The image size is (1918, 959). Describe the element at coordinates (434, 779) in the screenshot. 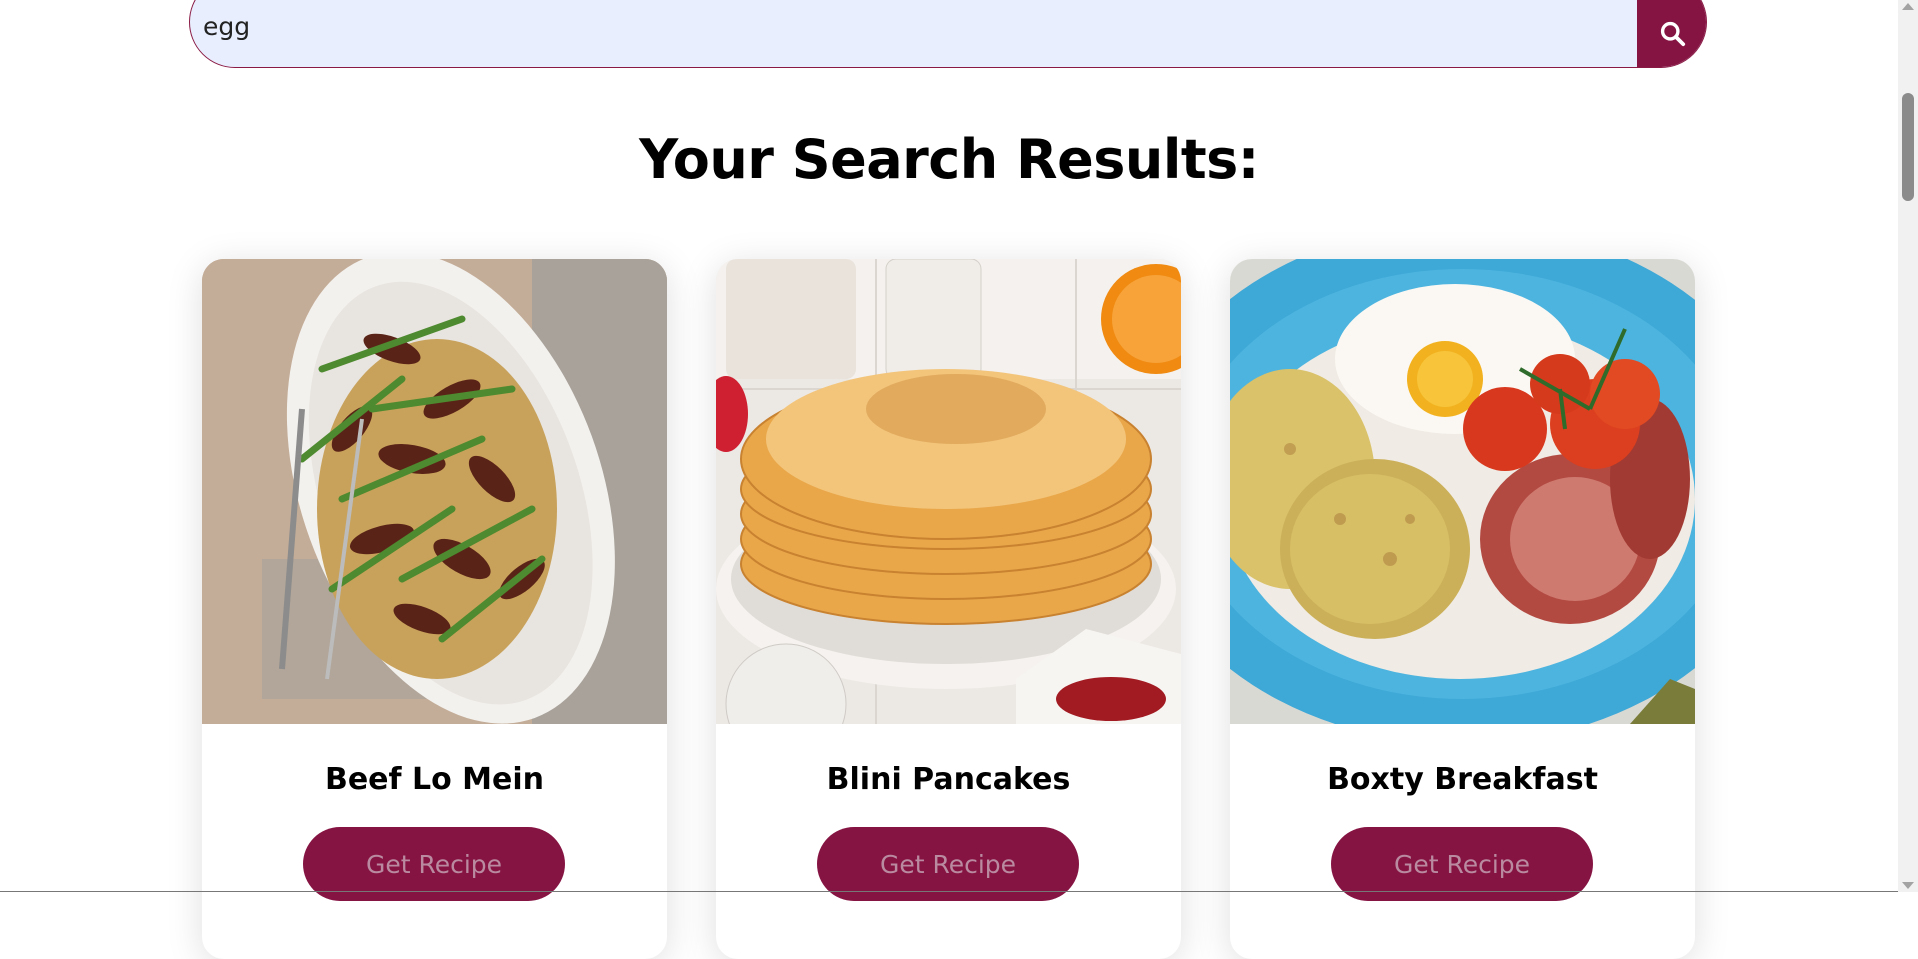

I see `recipe-title: Beef Lo Mein` at that location.